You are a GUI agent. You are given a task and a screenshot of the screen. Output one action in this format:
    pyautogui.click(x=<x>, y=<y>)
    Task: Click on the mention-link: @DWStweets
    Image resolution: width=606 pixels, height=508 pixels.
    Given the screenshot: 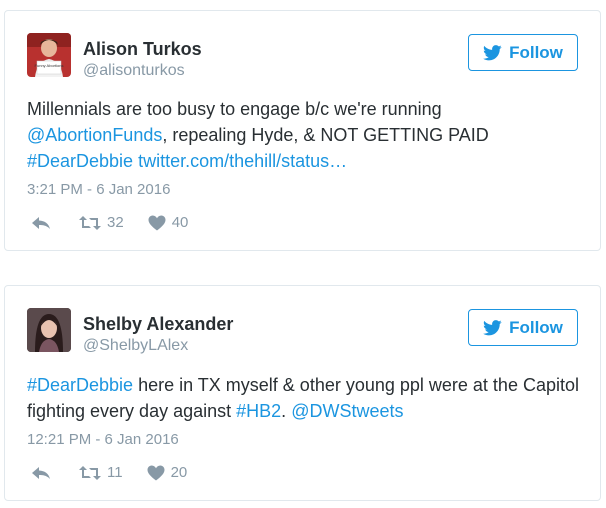 What is the action you would take?
    pyautogui.click(x=347, y=411)
    